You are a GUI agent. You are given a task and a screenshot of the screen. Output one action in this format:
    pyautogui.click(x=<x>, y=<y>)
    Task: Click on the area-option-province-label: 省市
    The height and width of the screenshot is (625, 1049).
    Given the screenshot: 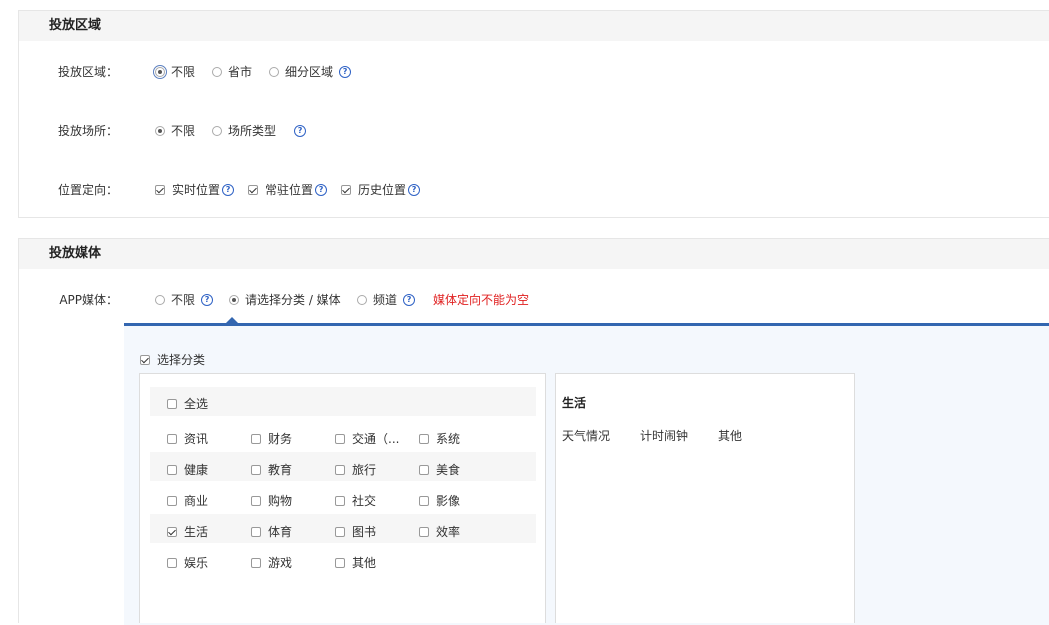 What is the action you would take?
    pyautogui.click(x=240, y=72)
    